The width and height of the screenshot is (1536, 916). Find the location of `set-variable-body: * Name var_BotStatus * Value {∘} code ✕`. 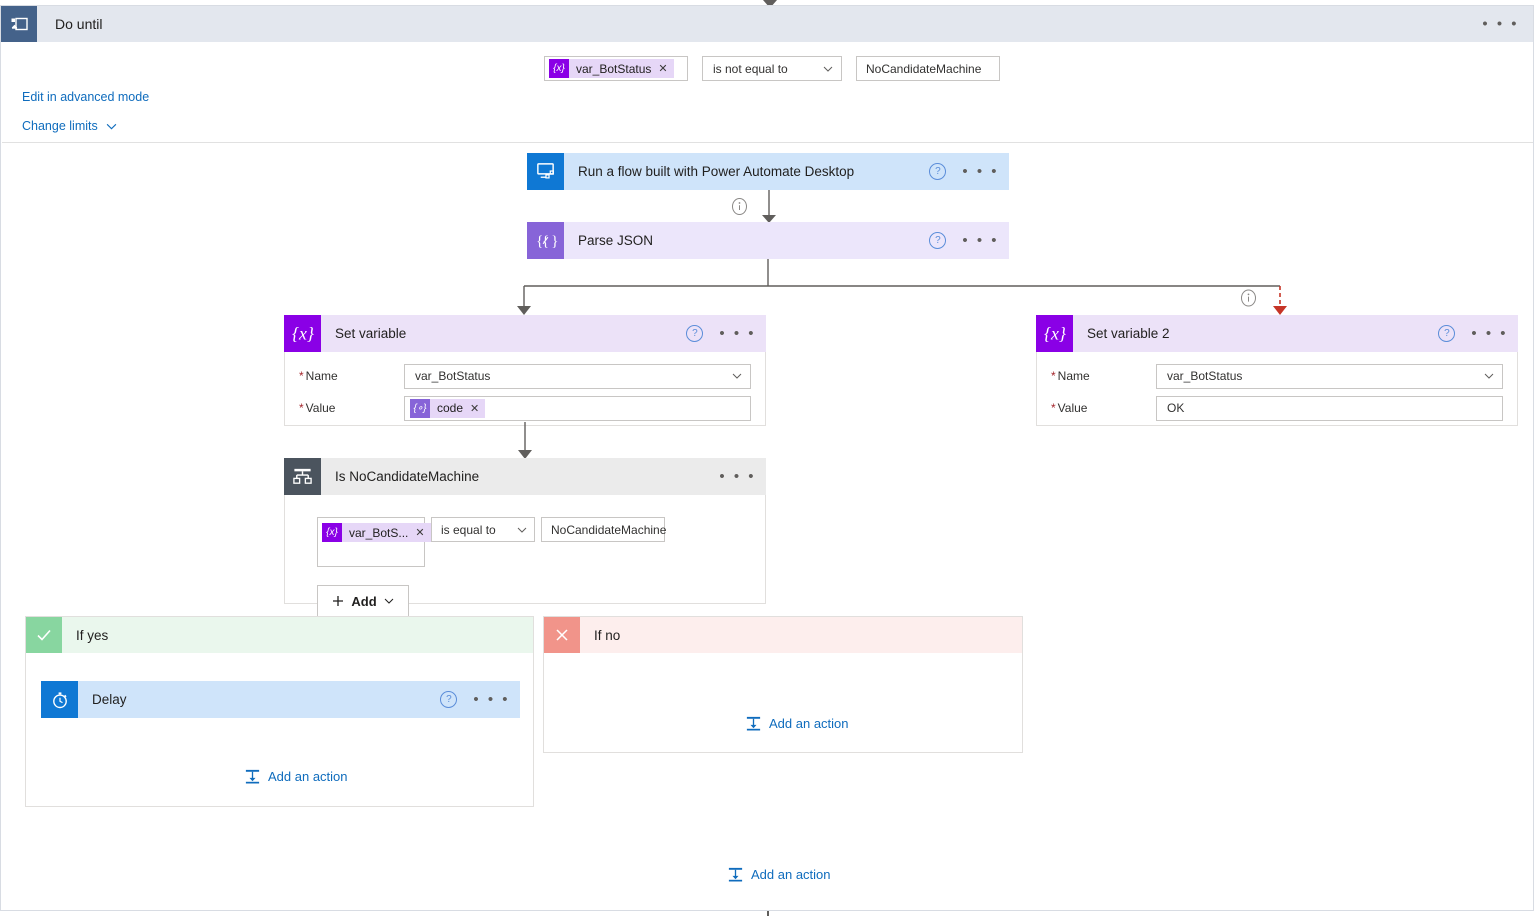

set-variable-body: * Name var_BotStatus * Value {∘} code ✕ is located at coordinates (525, 389).